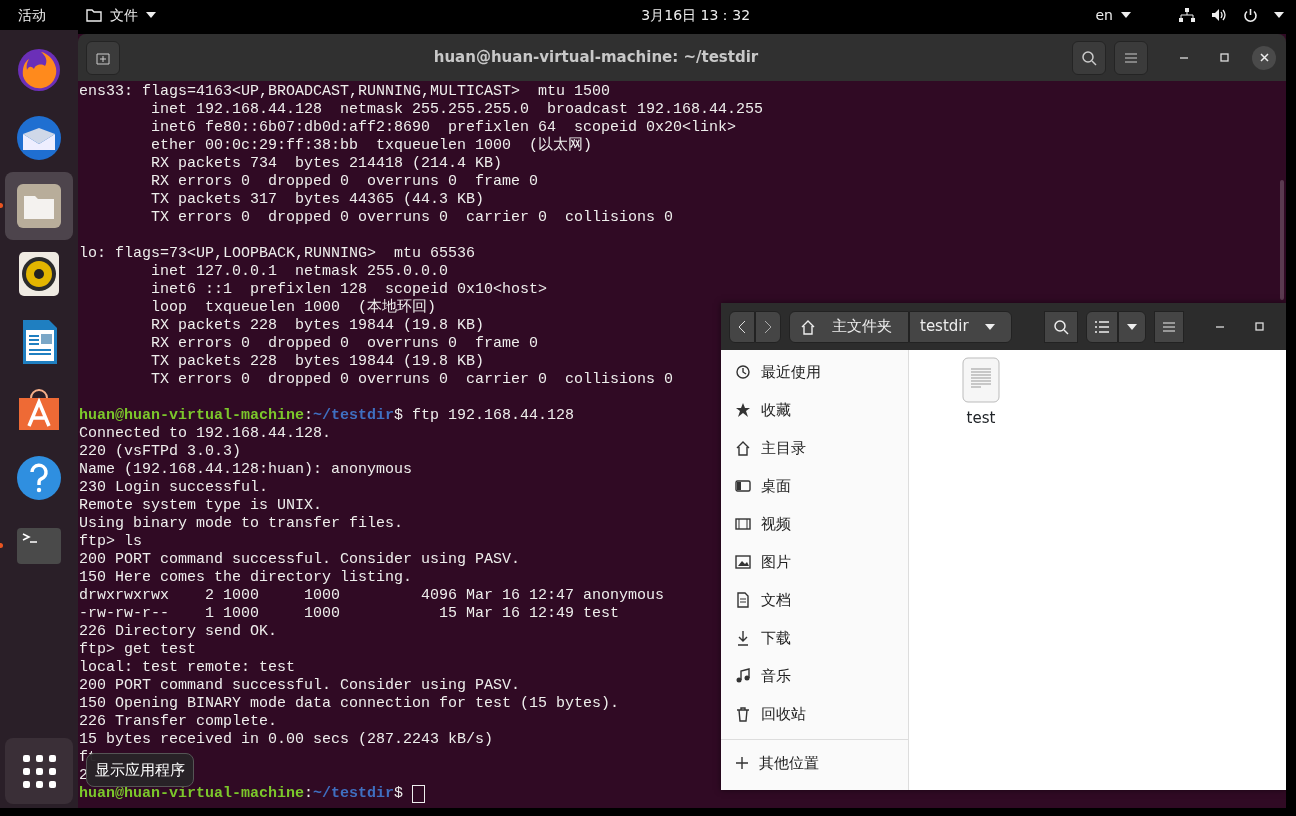 The height and width of the screenshot is (816, 1296). I want to click on show-apps-button, so click(39, 771).